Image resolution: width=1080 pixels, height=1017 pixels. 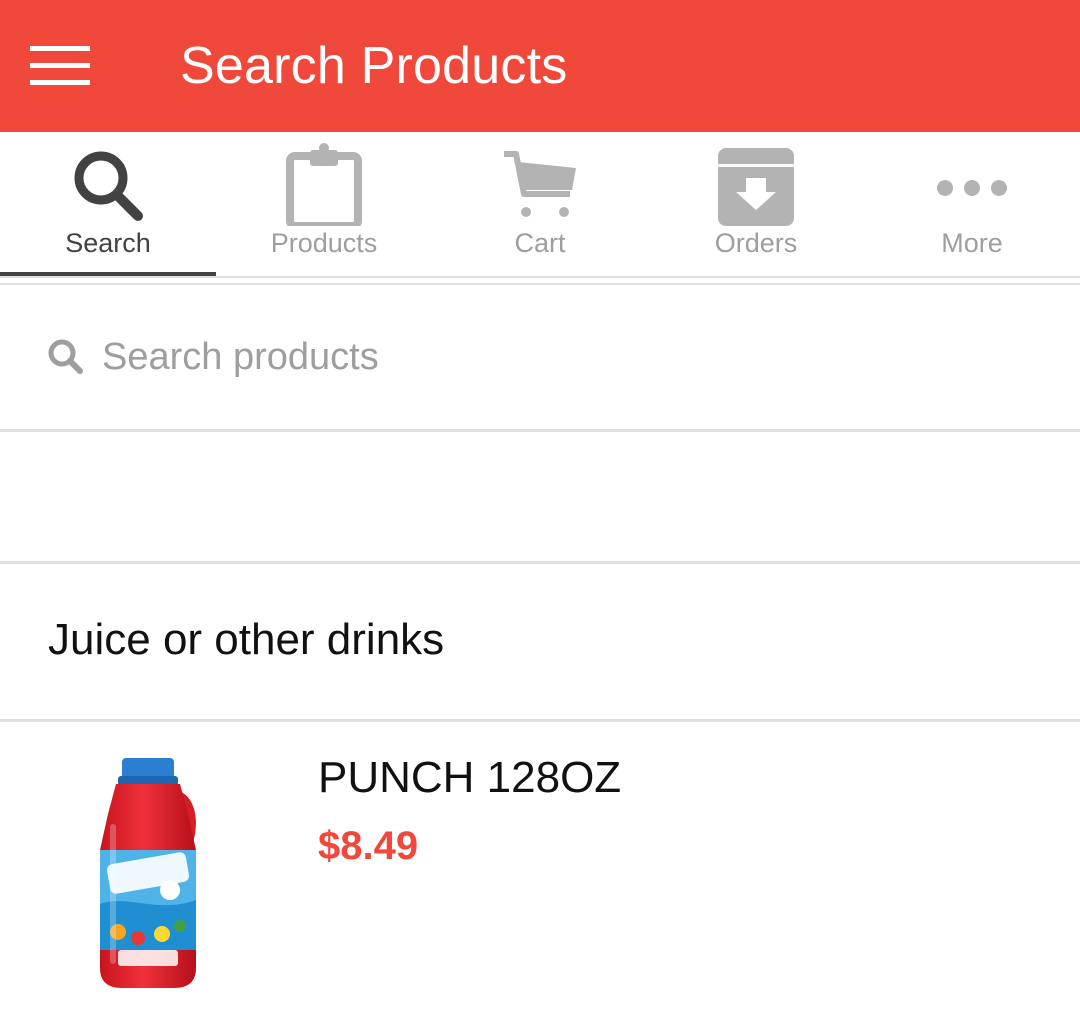 I want to click on more-icon, so click(x=972, y=183).